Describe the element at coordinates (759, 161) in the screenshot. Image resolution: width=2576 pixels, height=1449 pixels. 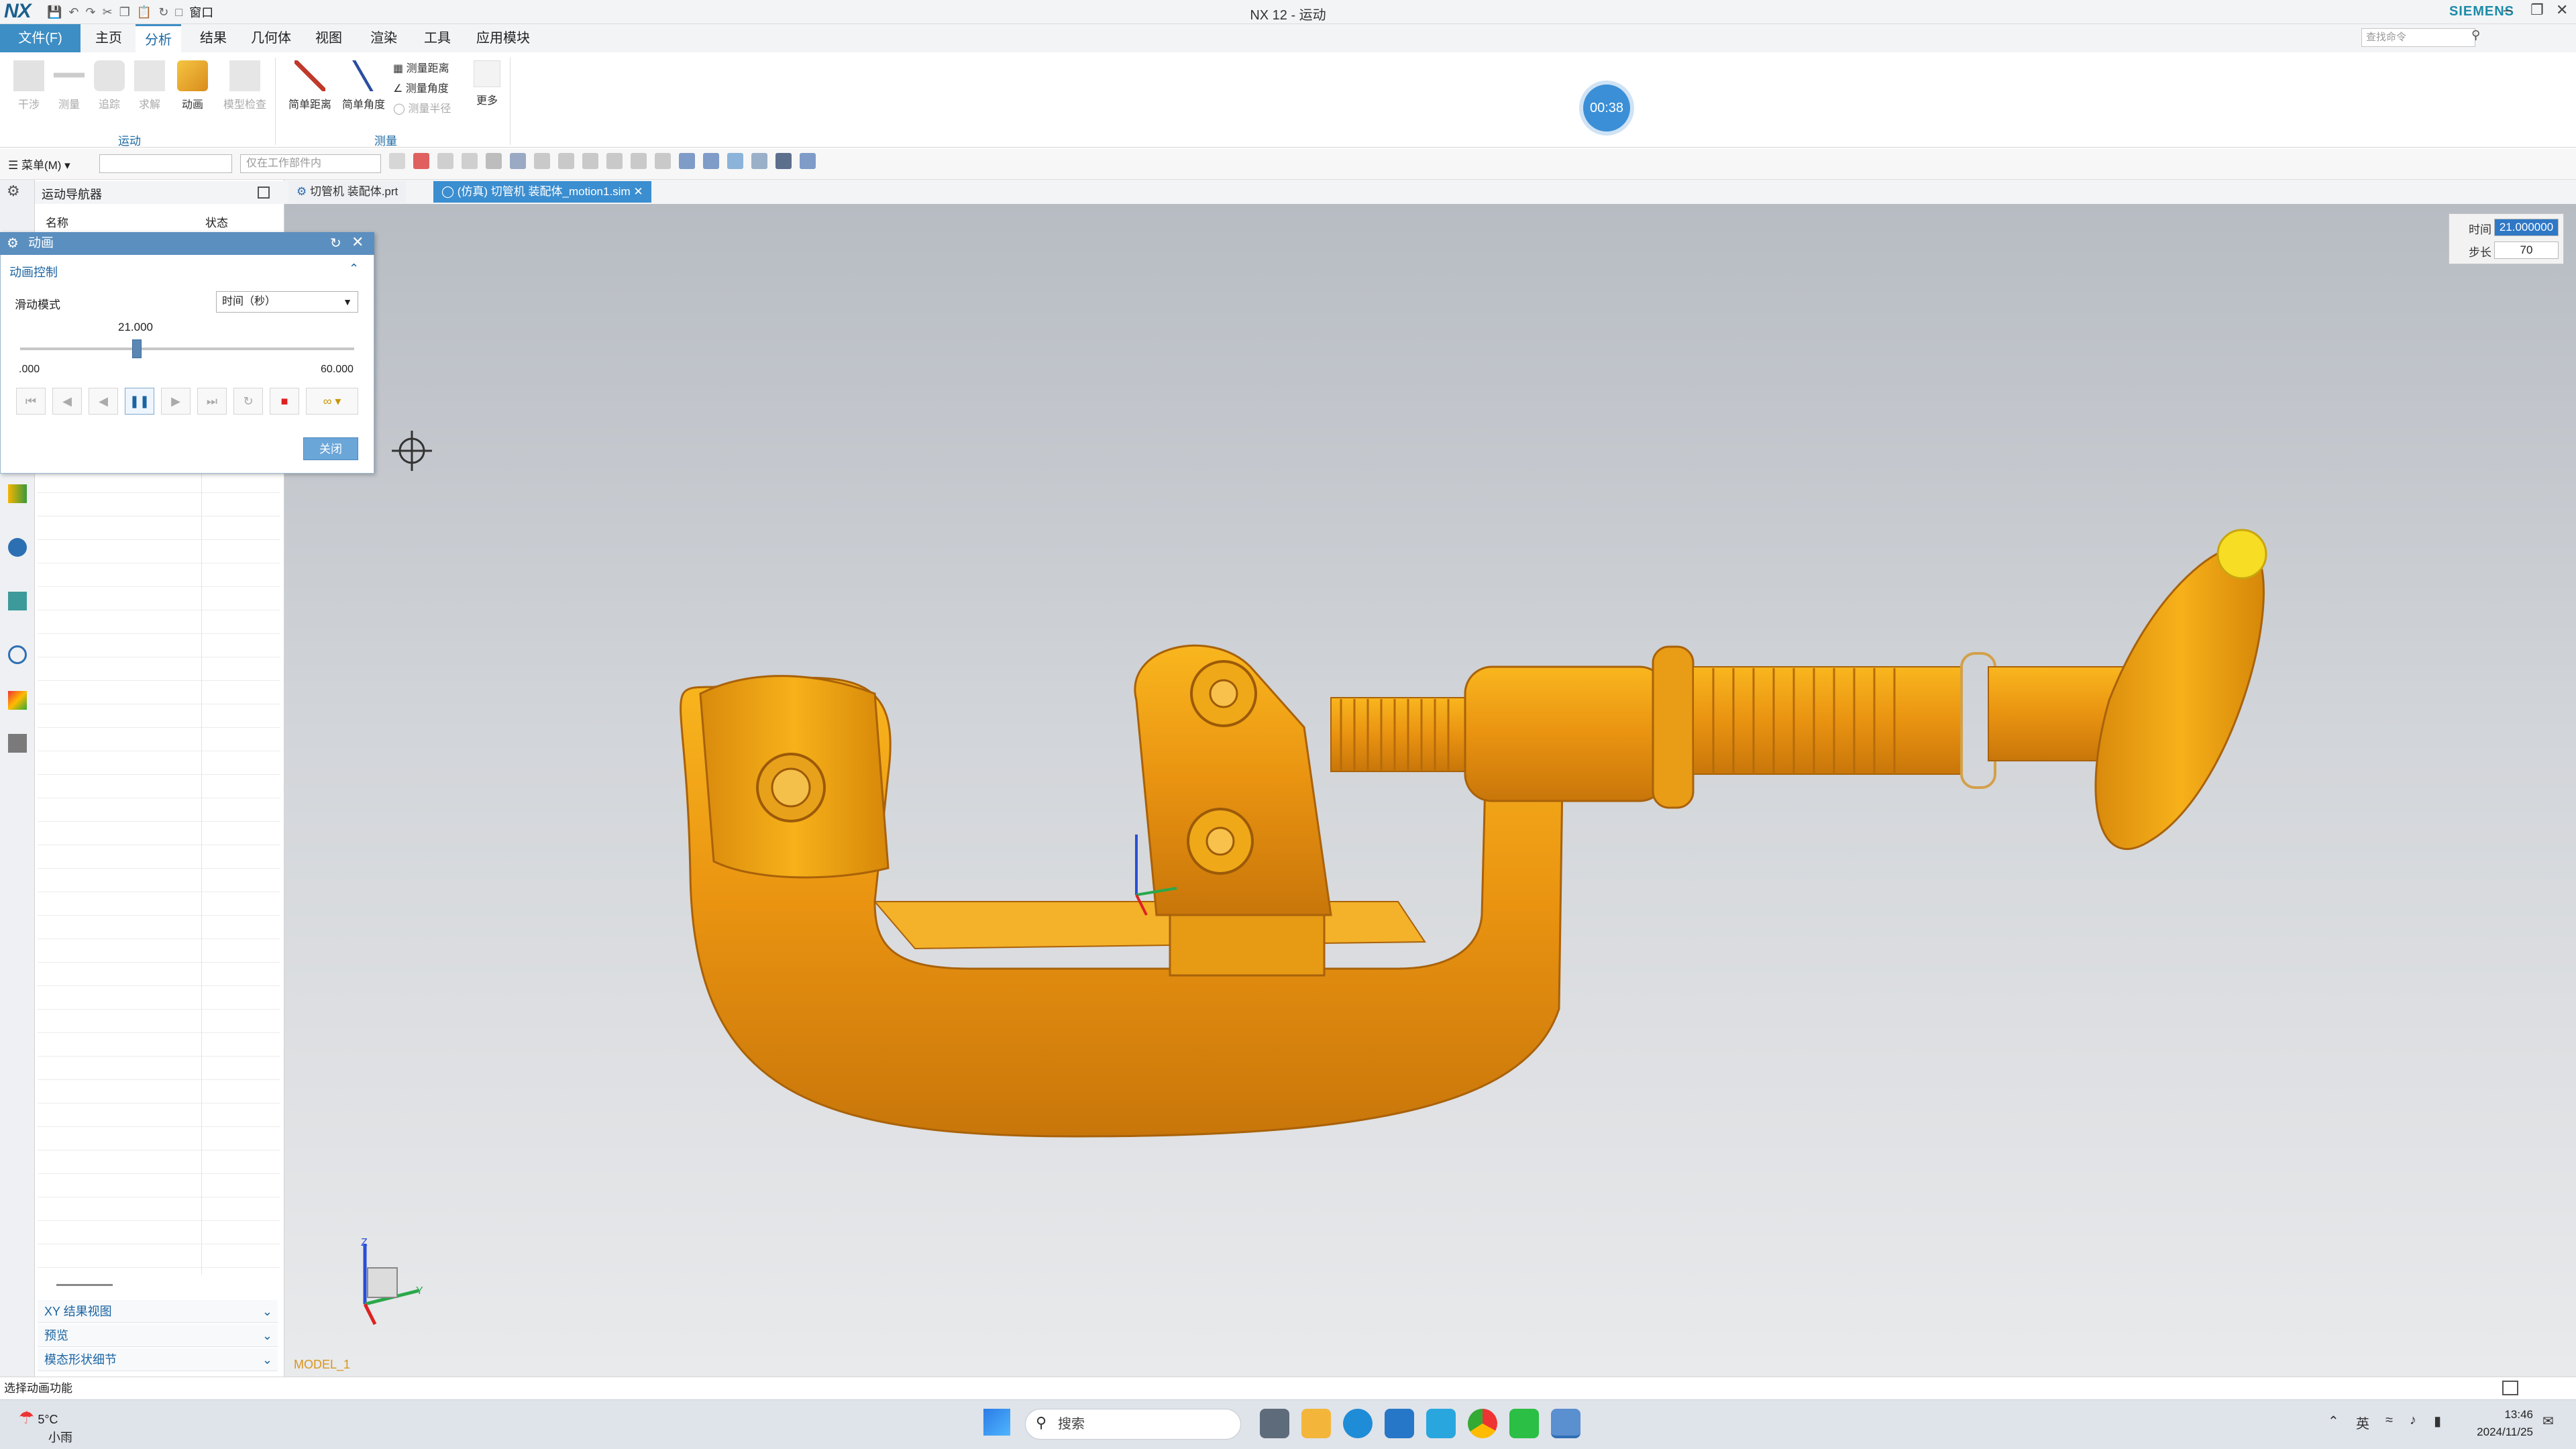
I see `layer-icon` at that location.